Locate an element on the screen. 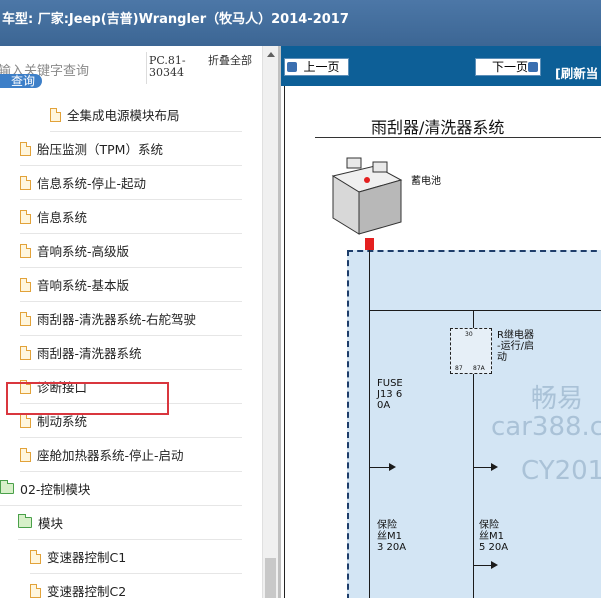  pc-code: PC.81-30344 is located at coordinates (167, 66).